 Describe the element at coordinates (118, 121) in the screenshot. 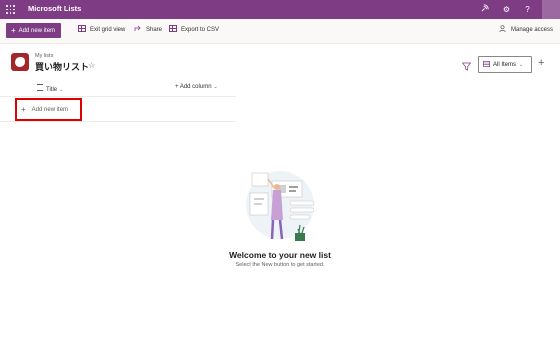

I see `divider` at that location.